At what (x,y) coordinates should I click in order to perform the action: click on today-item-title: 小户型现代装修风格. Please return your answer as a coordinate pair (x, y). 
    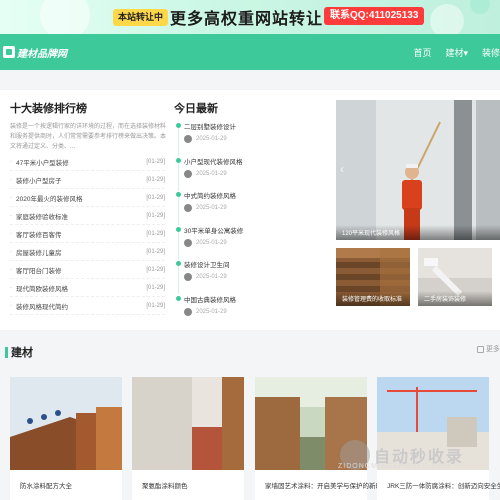
    Looking at the image, I should click on (213, 162).